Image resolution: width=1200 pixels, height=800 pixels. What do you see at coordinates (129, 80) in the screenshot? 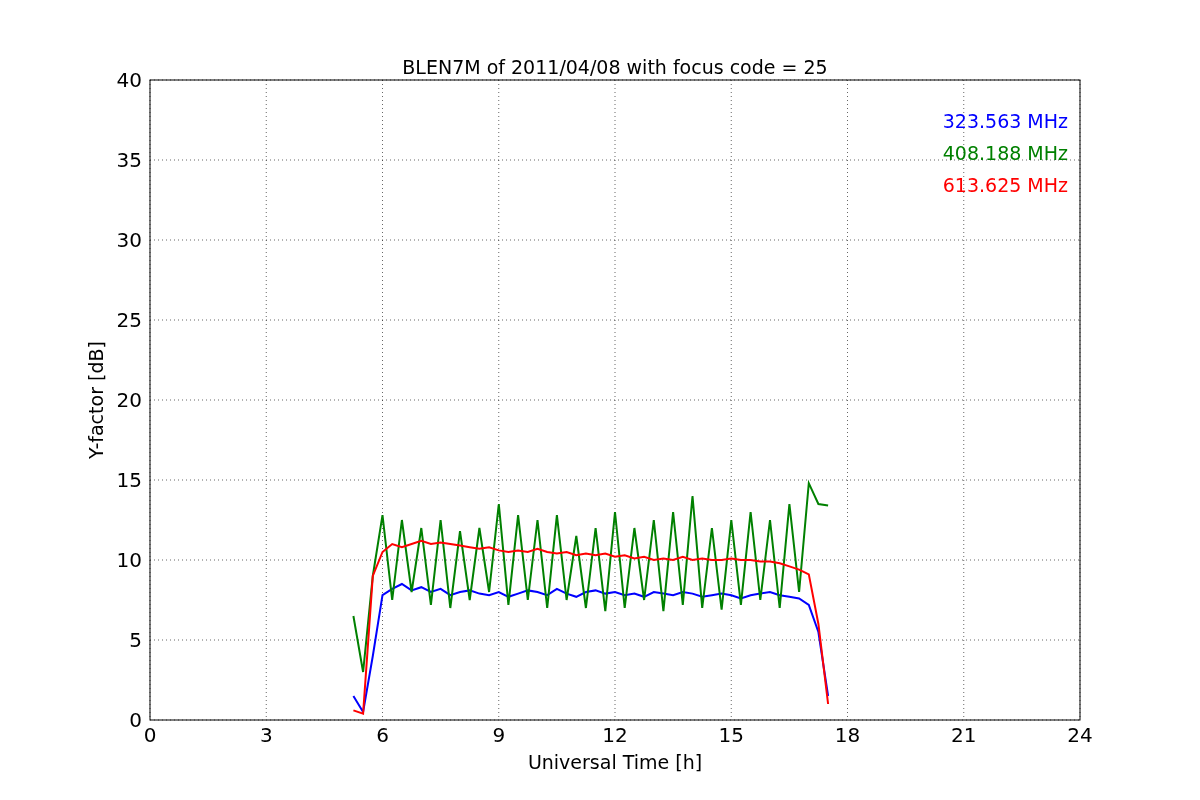
I see `y-tick-label: 40` at bounding box center [129, 80].